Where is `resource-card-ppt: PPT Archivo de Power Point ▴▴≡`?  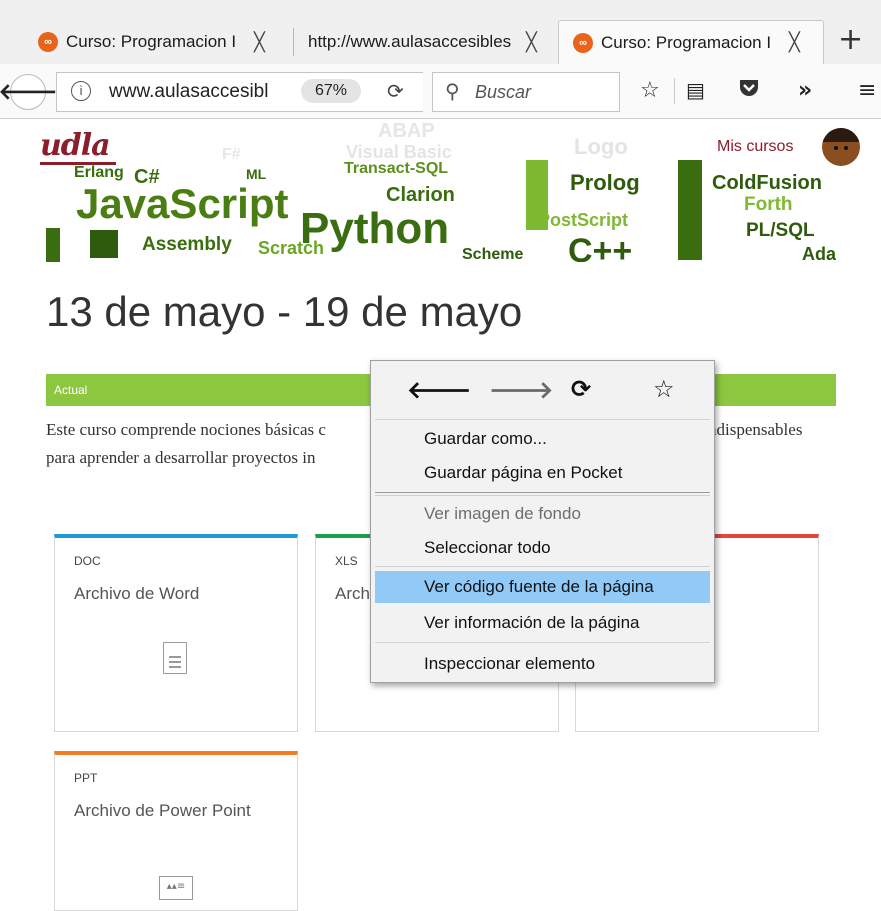
resource-card-ppt: PPT Archivo de Power Point ▴▴≡ is located at coordinates (176, 831).